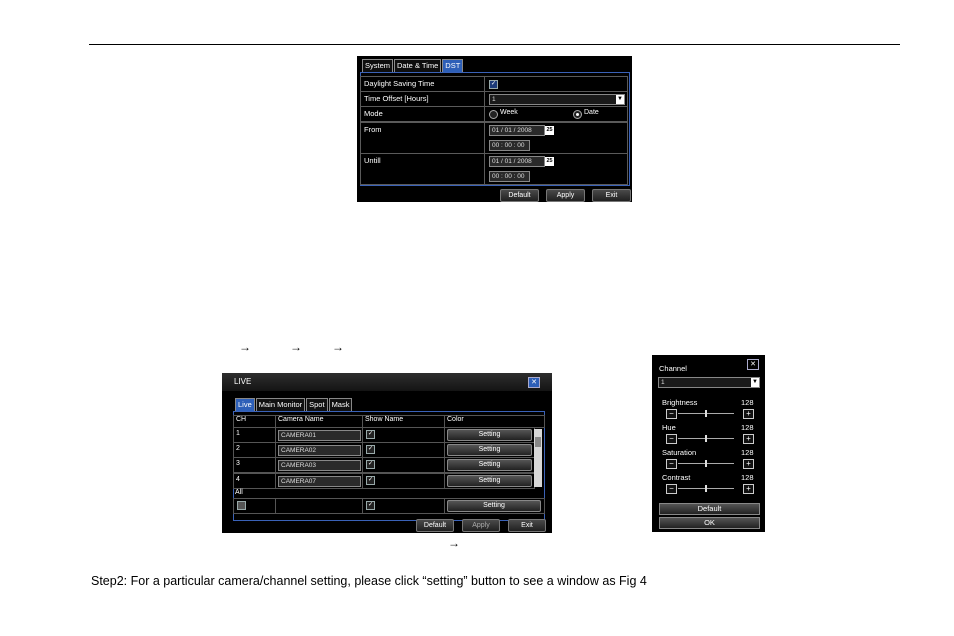  What do you see at coordinates (509, 145) in the screenshot?
I see `from-time-field: 00 : 00 : 00` at bounding box center [509, 145].